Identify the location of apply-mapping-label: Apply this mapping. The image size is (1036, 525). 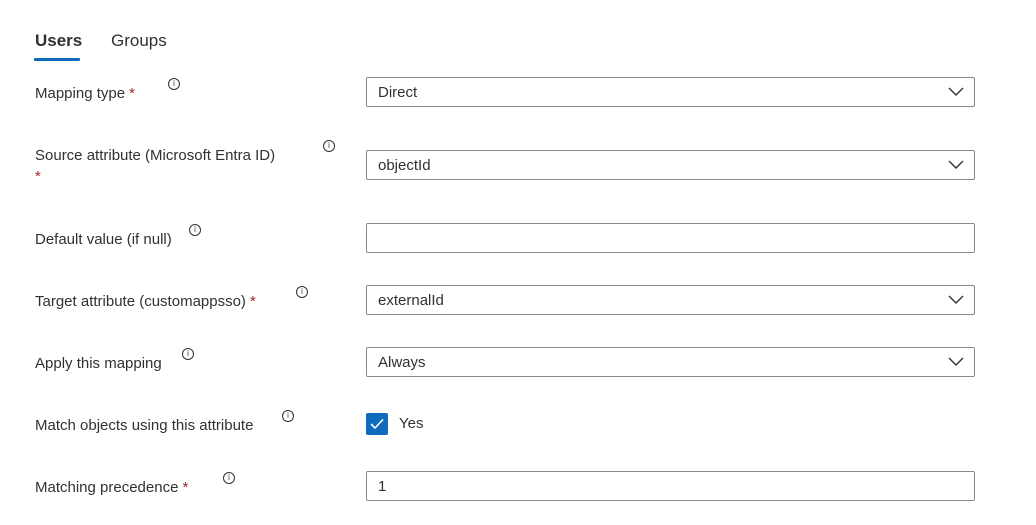
(98, 363).